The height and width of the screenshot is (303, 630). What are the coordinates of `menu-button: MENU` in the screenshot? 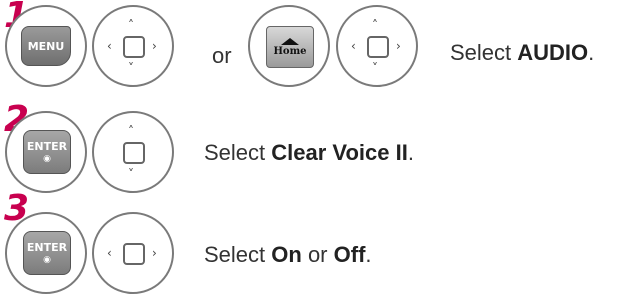 It's located at (46, 46).